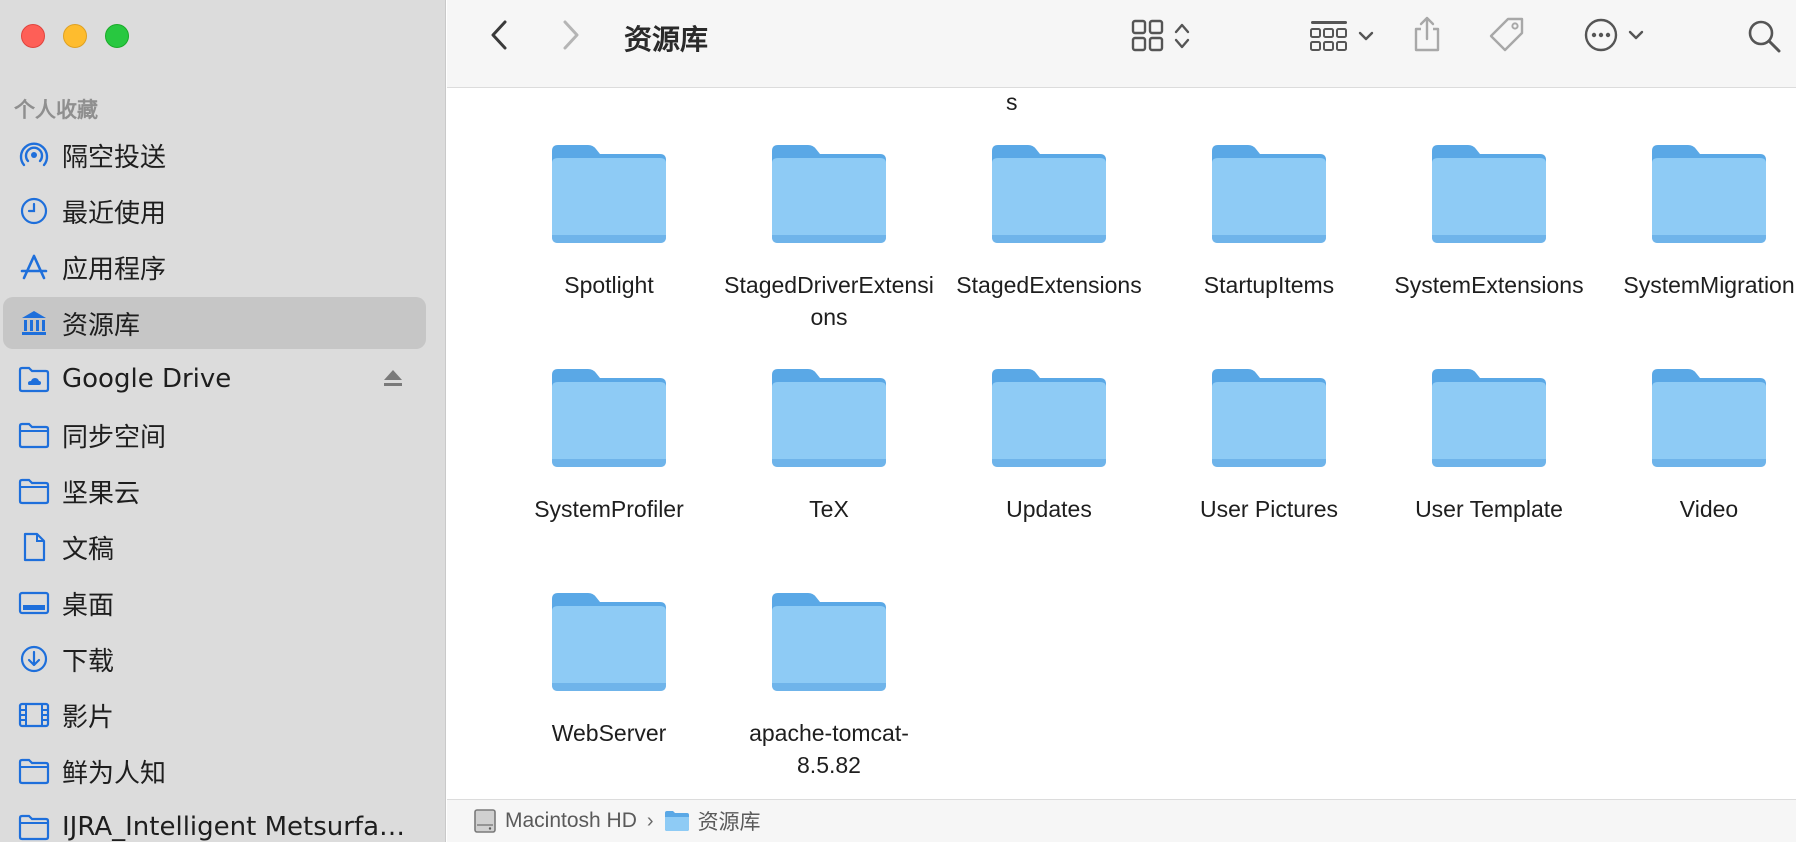 Image resolution: width=1796 pixels, height=842 pixels. What do you see at coordinates (223, 715) in the screenshot?
I see `sidebar-item: 影片` at bounding box center [223, 715].